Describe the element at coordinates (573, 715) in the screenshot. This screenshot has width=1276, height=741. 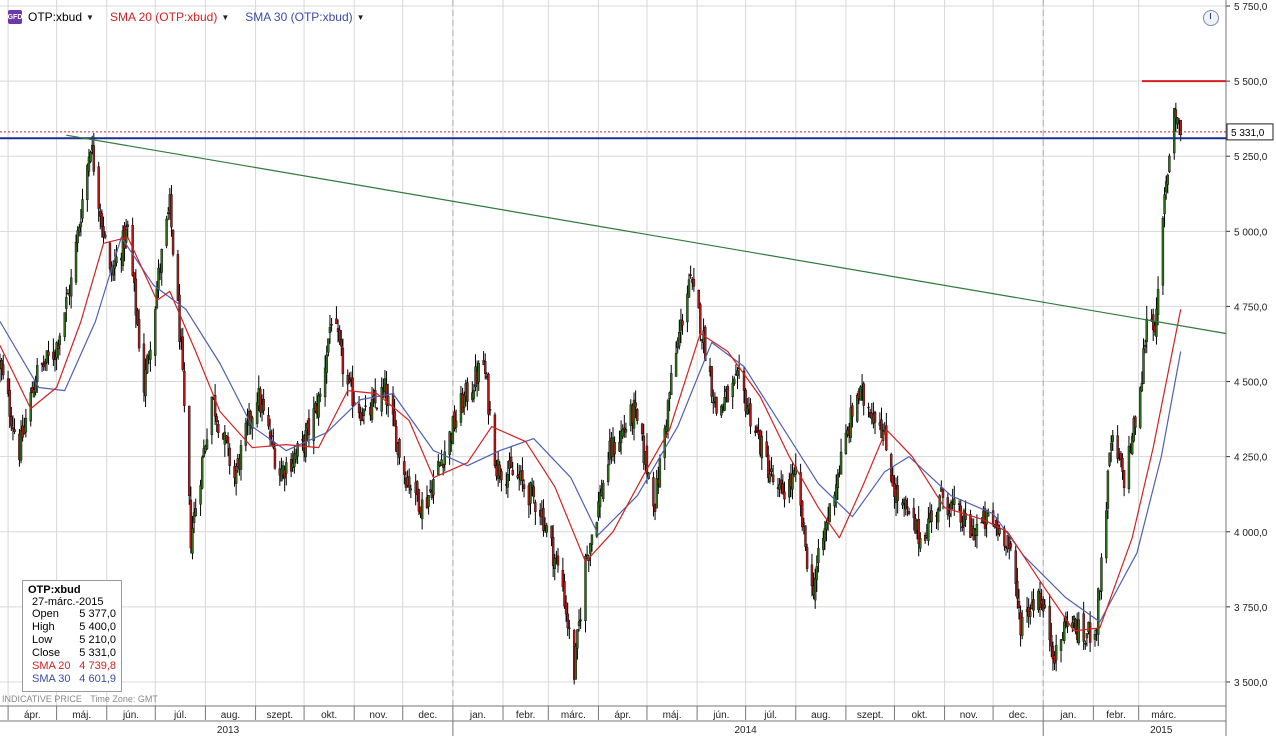
I see `x-tick-label: márc.` at that location.